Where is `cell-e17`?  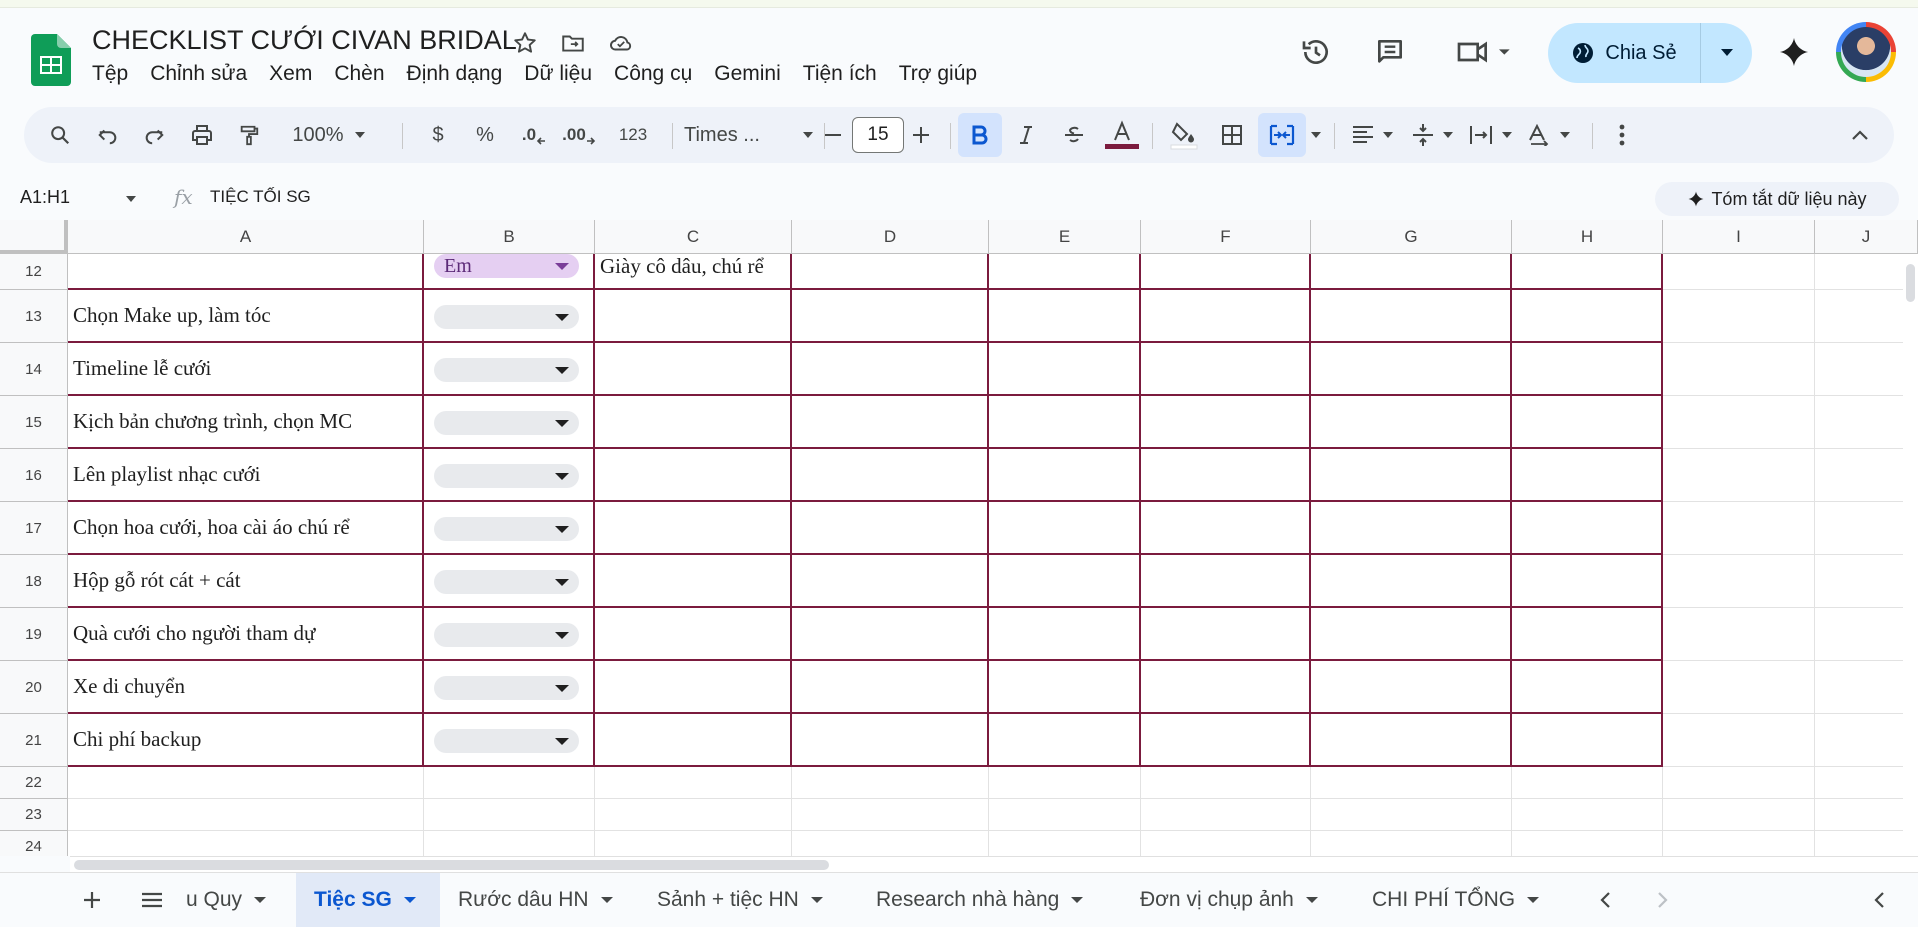
cell-e17 is located at coordinates (1065, 528).